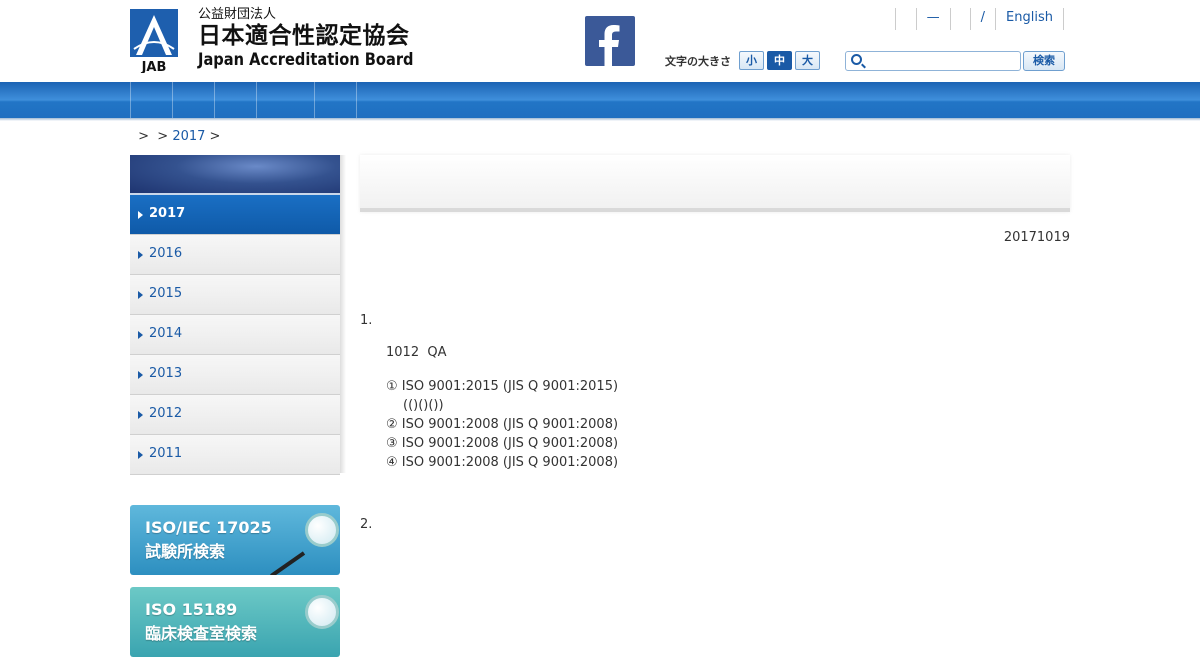  Describe the element at coordinates (502, 386) in the screenshot. I see `list-item: ① ISO 9001:2015 (JIS Q 9001:2015)` at that location.